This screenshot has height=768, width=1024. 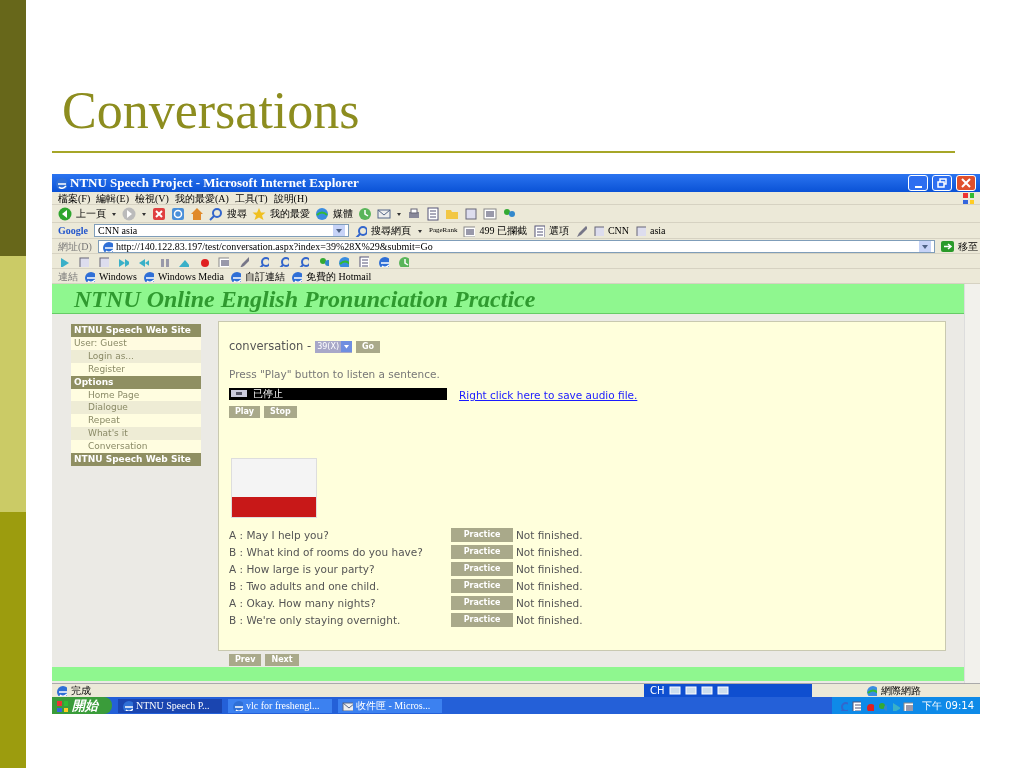 What do you see at coordinates (82, 214) in the screenshot?
I see `toolbar-button: 上一頁` at bounding box center [82, 214].